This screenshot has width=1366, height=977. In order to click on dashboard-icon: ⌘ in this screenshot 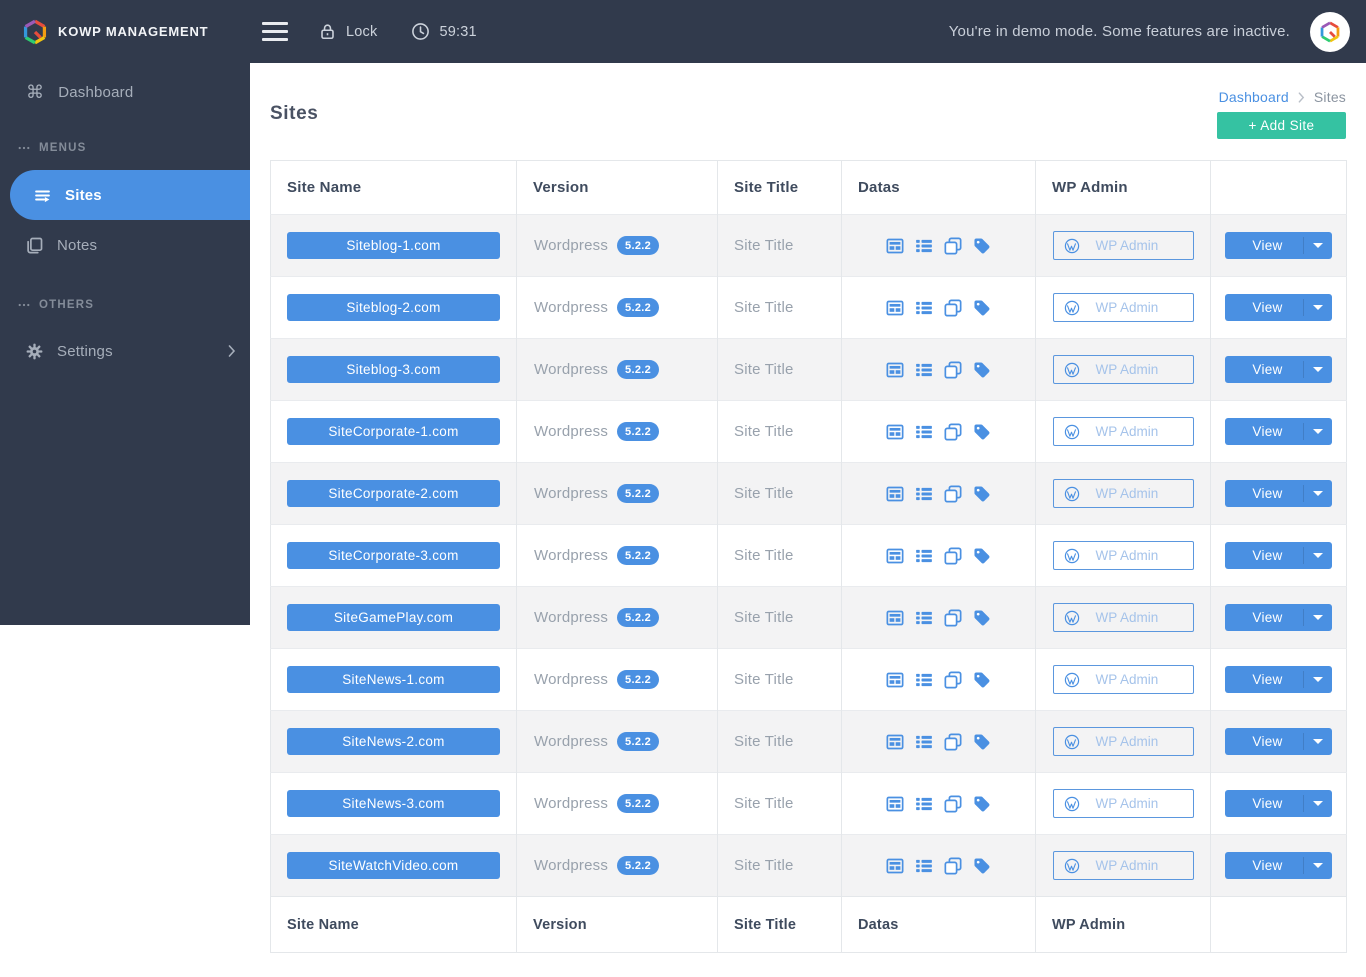, I will do `click(35, 92)`.